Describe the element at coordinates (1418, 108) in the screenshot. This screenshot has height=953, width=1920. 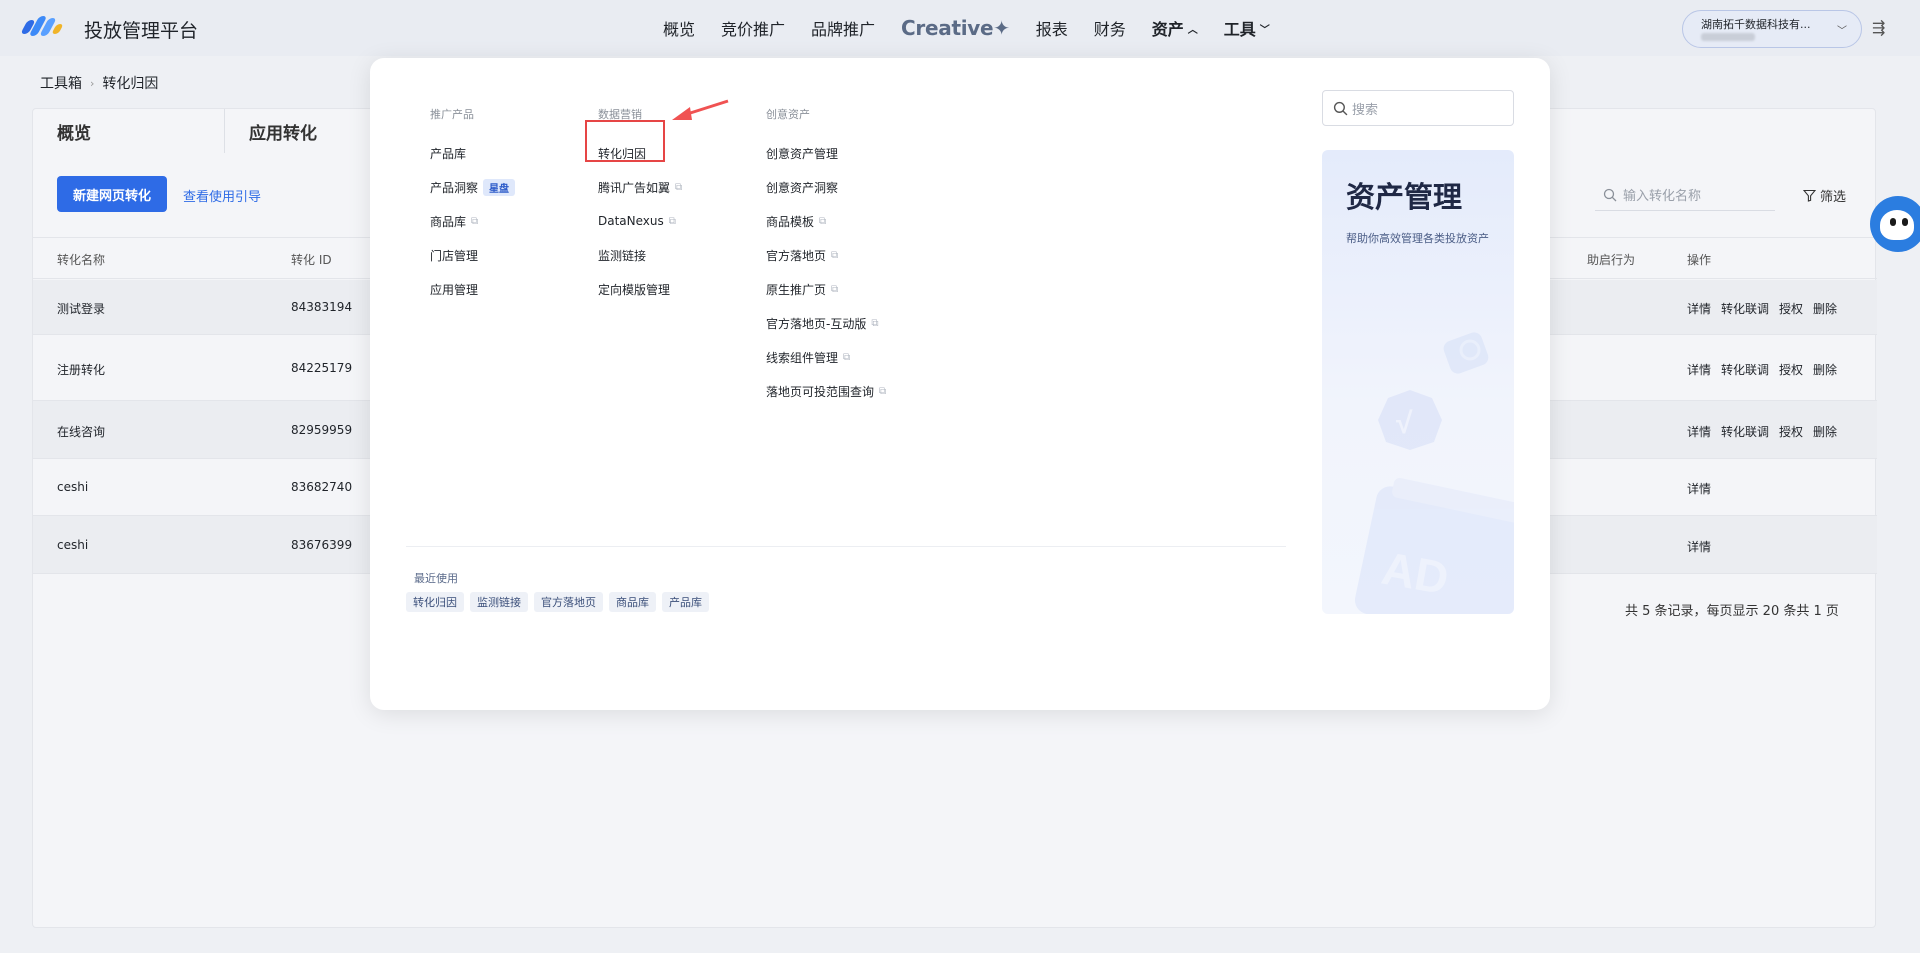
I see `menu-search-input: 搜索` at that location.